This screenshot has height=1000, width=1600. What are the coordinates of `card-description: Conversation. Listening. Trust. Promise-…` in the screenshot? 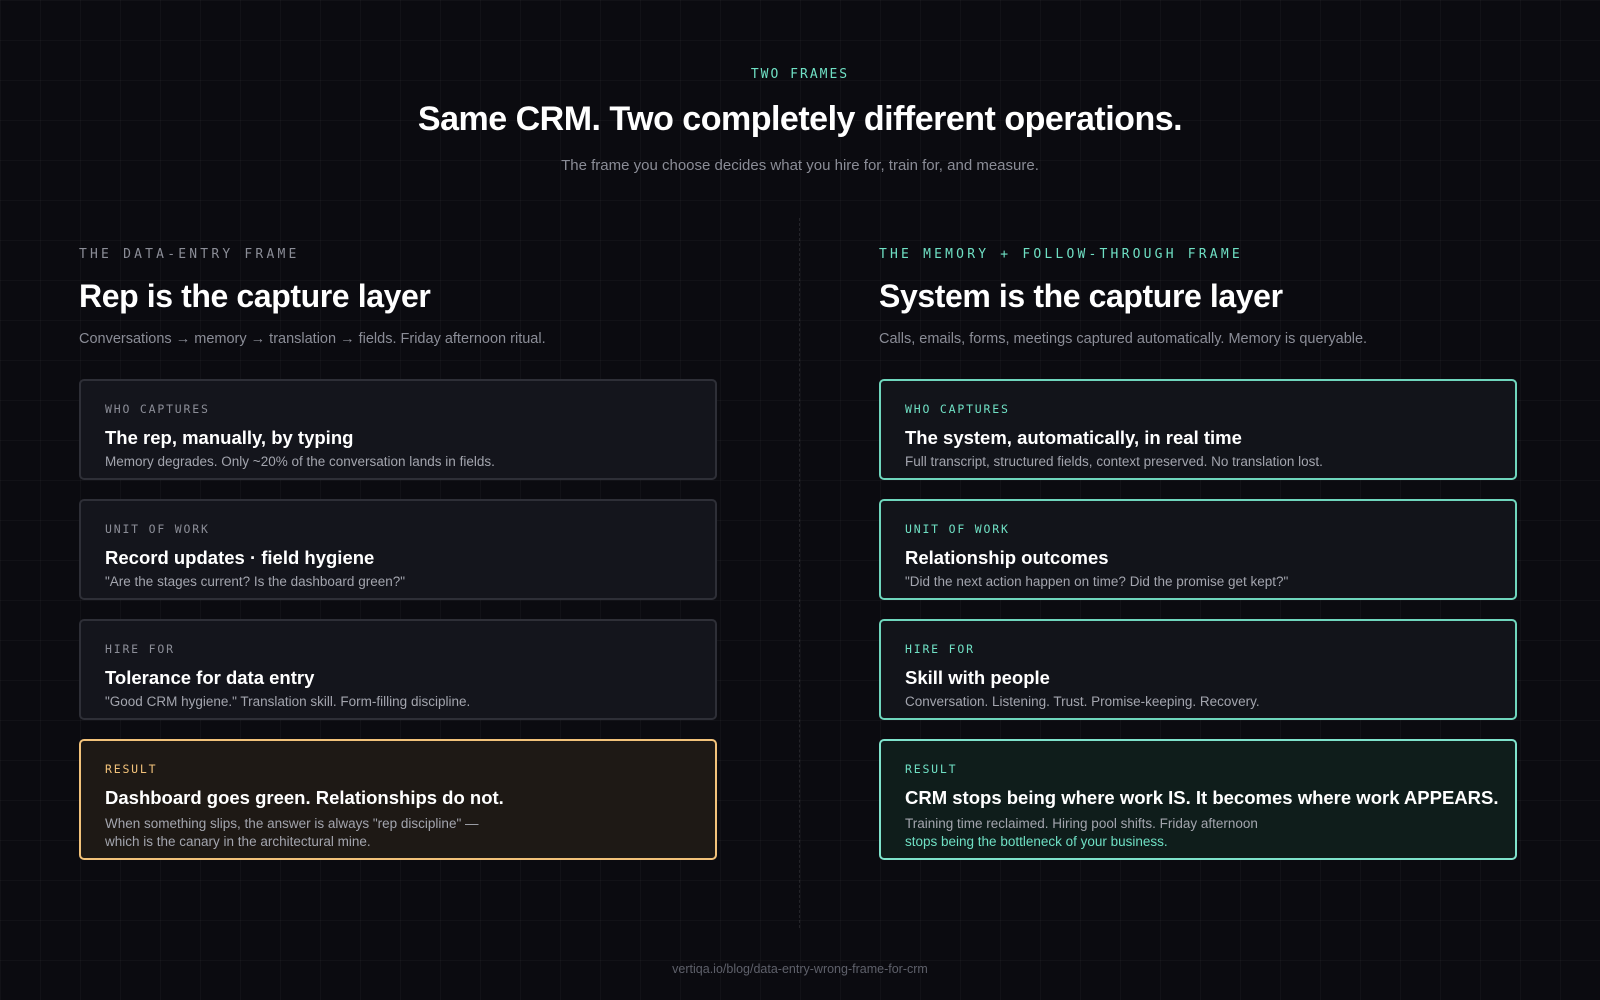 It's located at (1082, 701).